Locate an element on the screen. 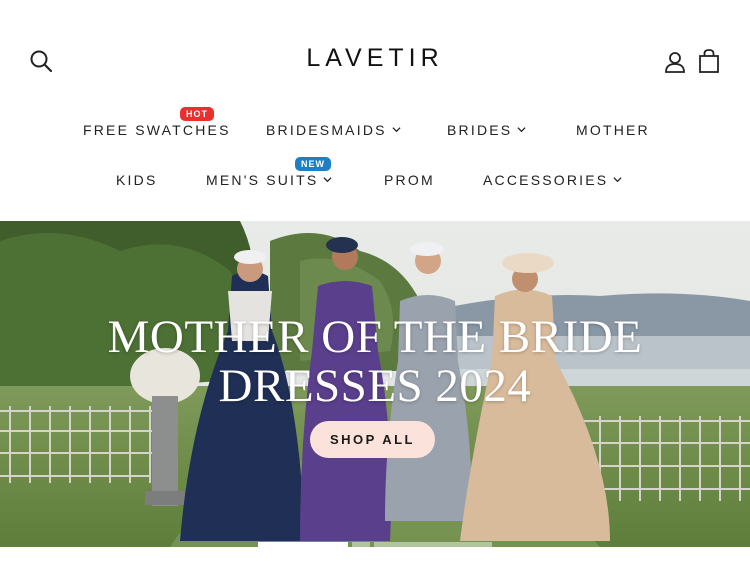 This screenshot has width=750, height=563. nav-label: ACCESSORIES is located at coordinates (546, 180).